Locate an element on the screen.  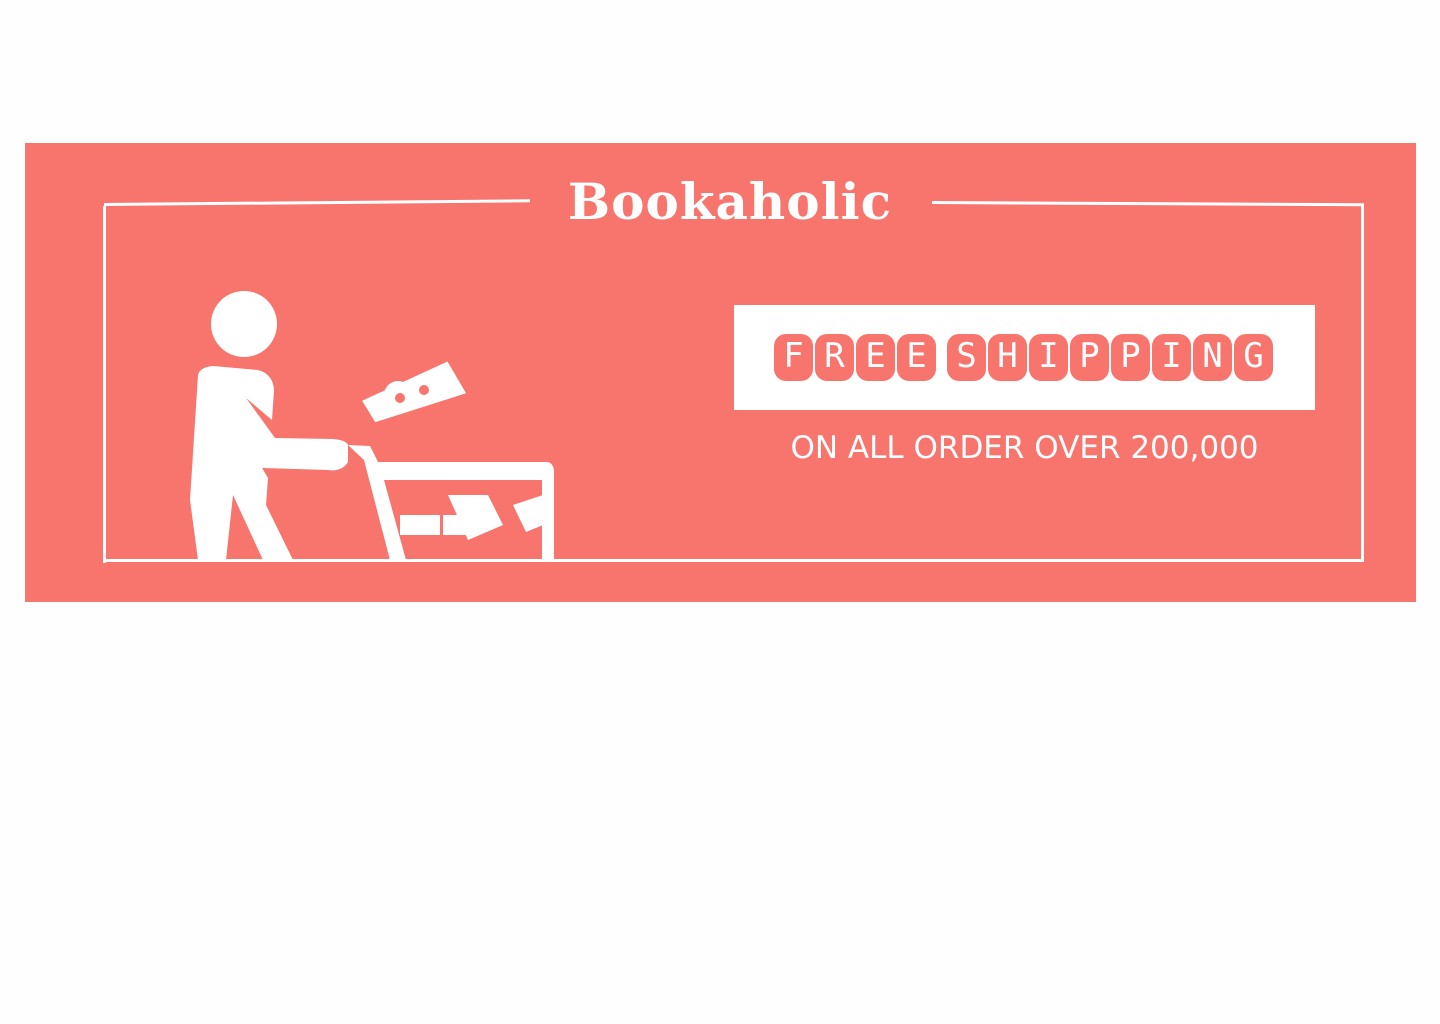
letter-tile: G is located at coordinates (1253, 357).